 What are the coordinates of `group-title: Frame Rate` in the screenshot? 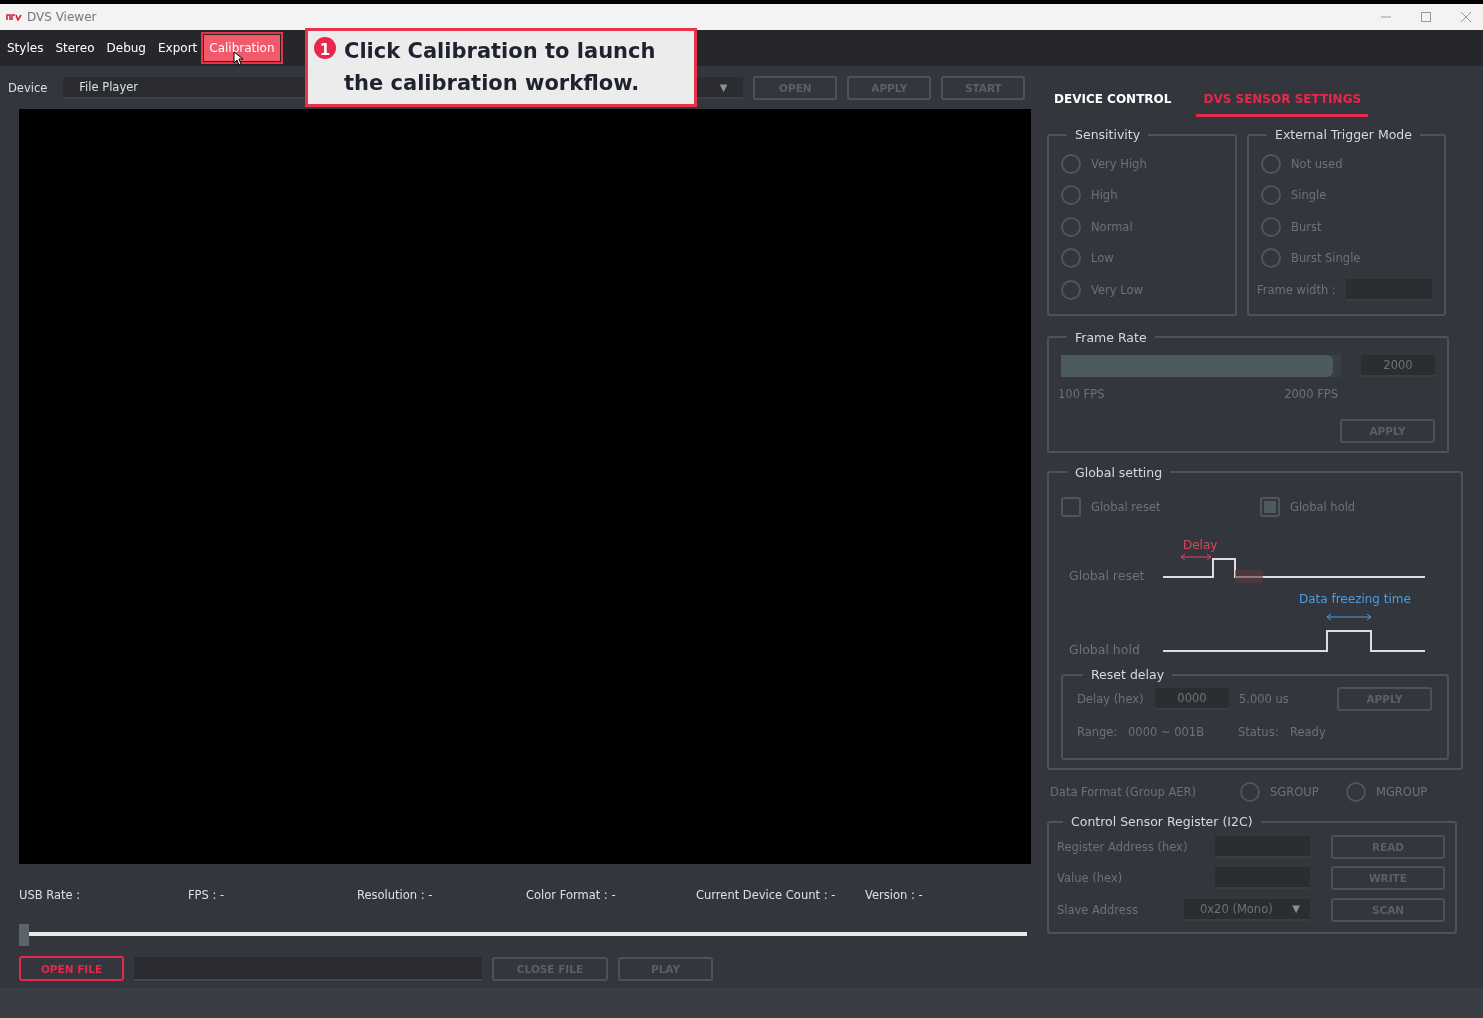 It's located at (1111, 337).